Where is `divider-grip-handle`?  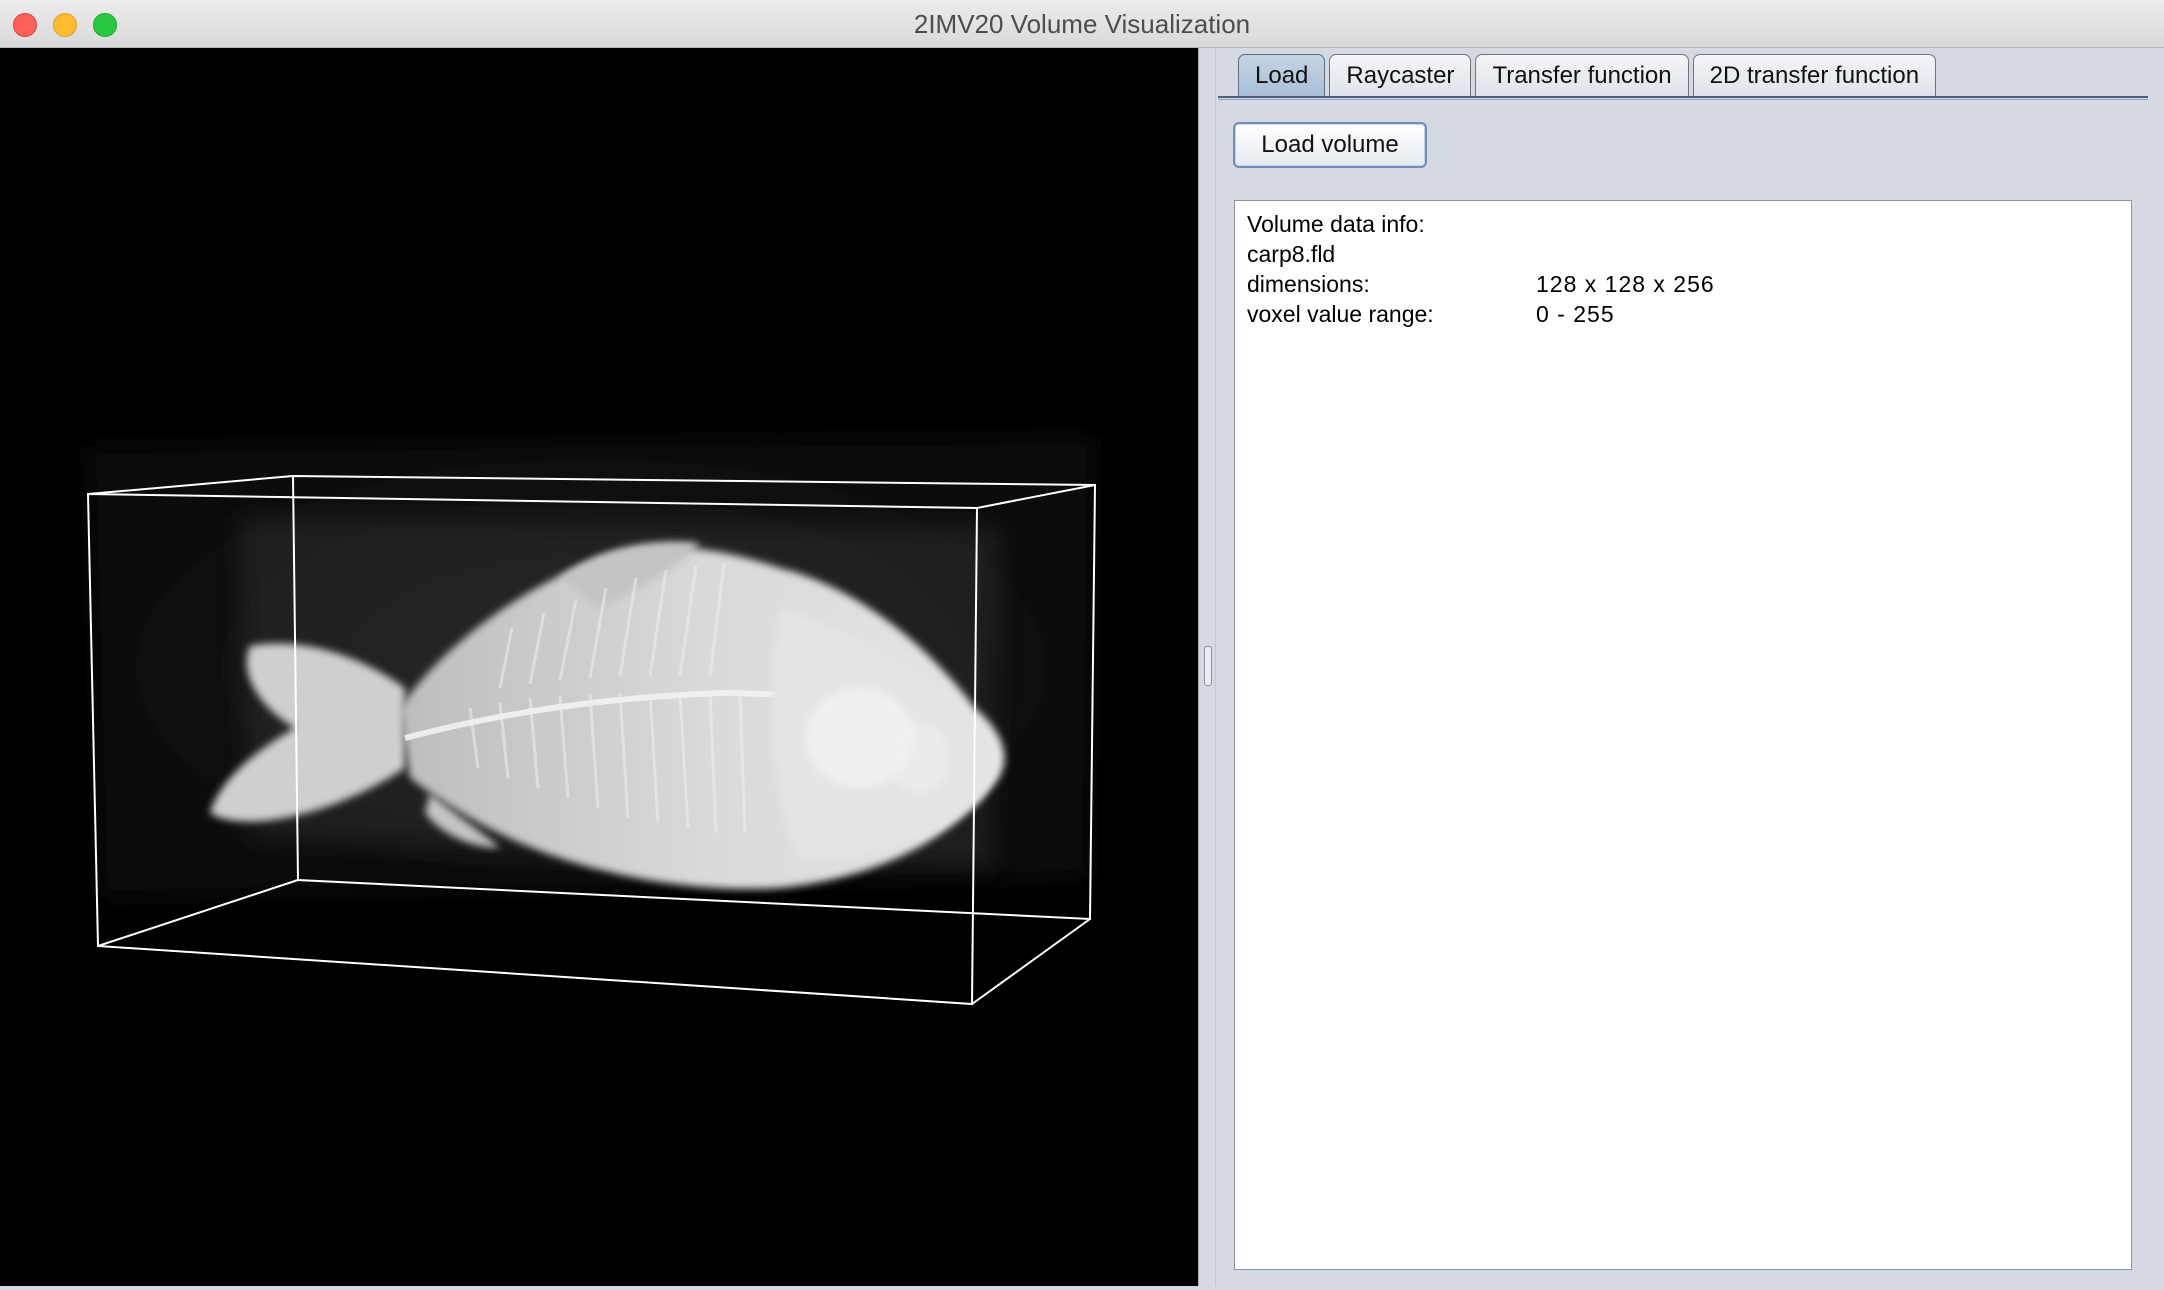 divider-grip-handle is located at coordinates (1208, 666).